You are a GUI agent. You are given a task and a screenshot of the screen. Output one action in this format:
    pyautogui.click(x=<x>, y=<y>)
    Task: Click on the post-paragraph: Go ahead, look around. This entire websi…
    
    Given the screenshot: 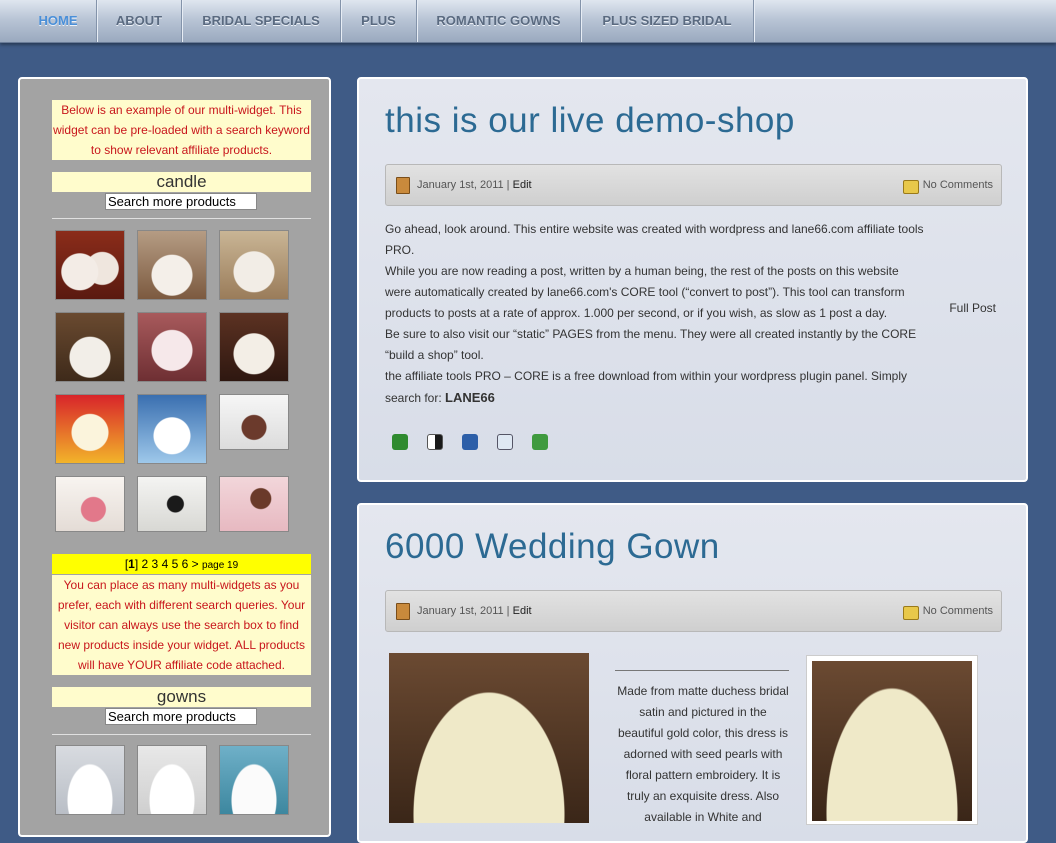 What is the action you would take?
    pyautogui.click(x=654, y=239)
    